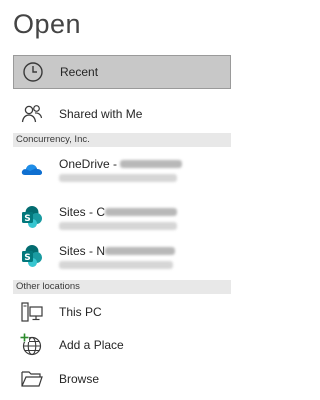 This screenshot has height=400, width=320. I want to click on location-sites-c-label: Sites - C, so click(82, 211).